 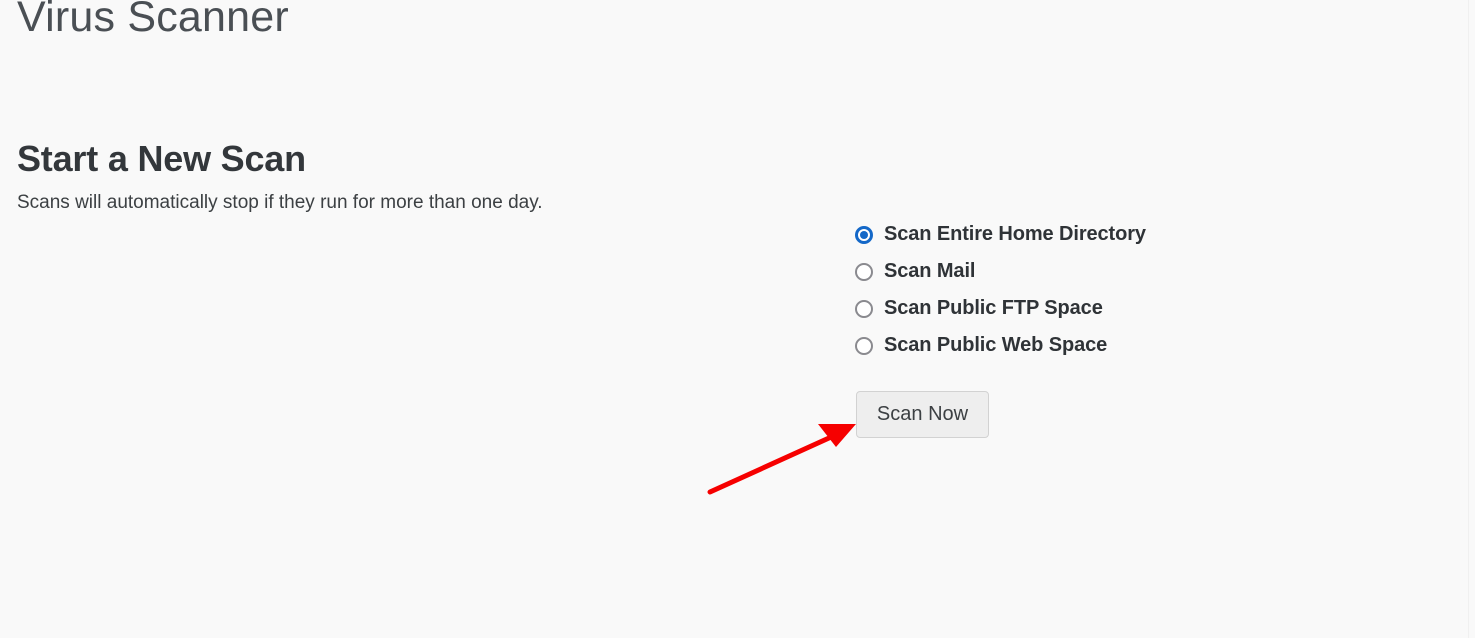 I want to click on radio-label-mail: Scan Mail, so click(x=929, y=271).